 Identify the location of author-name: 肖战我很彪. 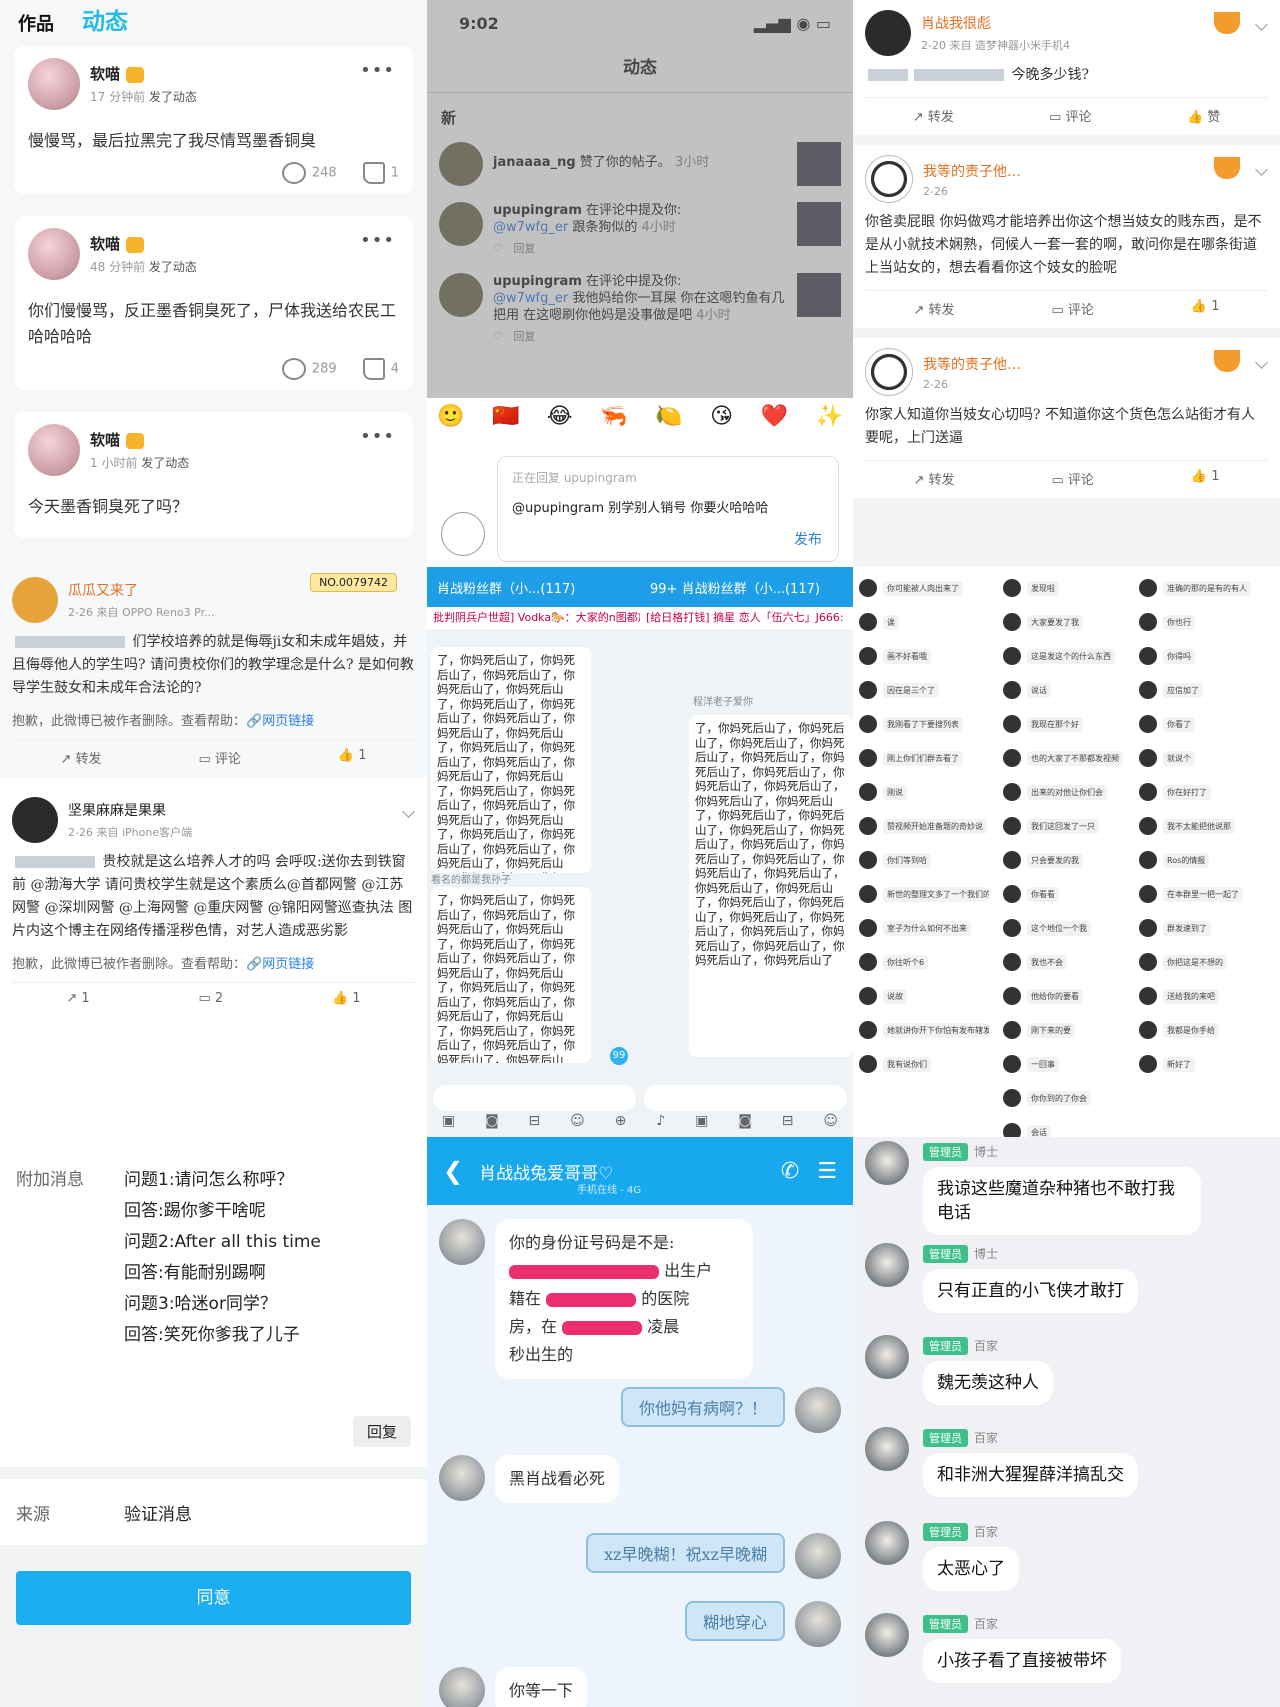
(995, 23).